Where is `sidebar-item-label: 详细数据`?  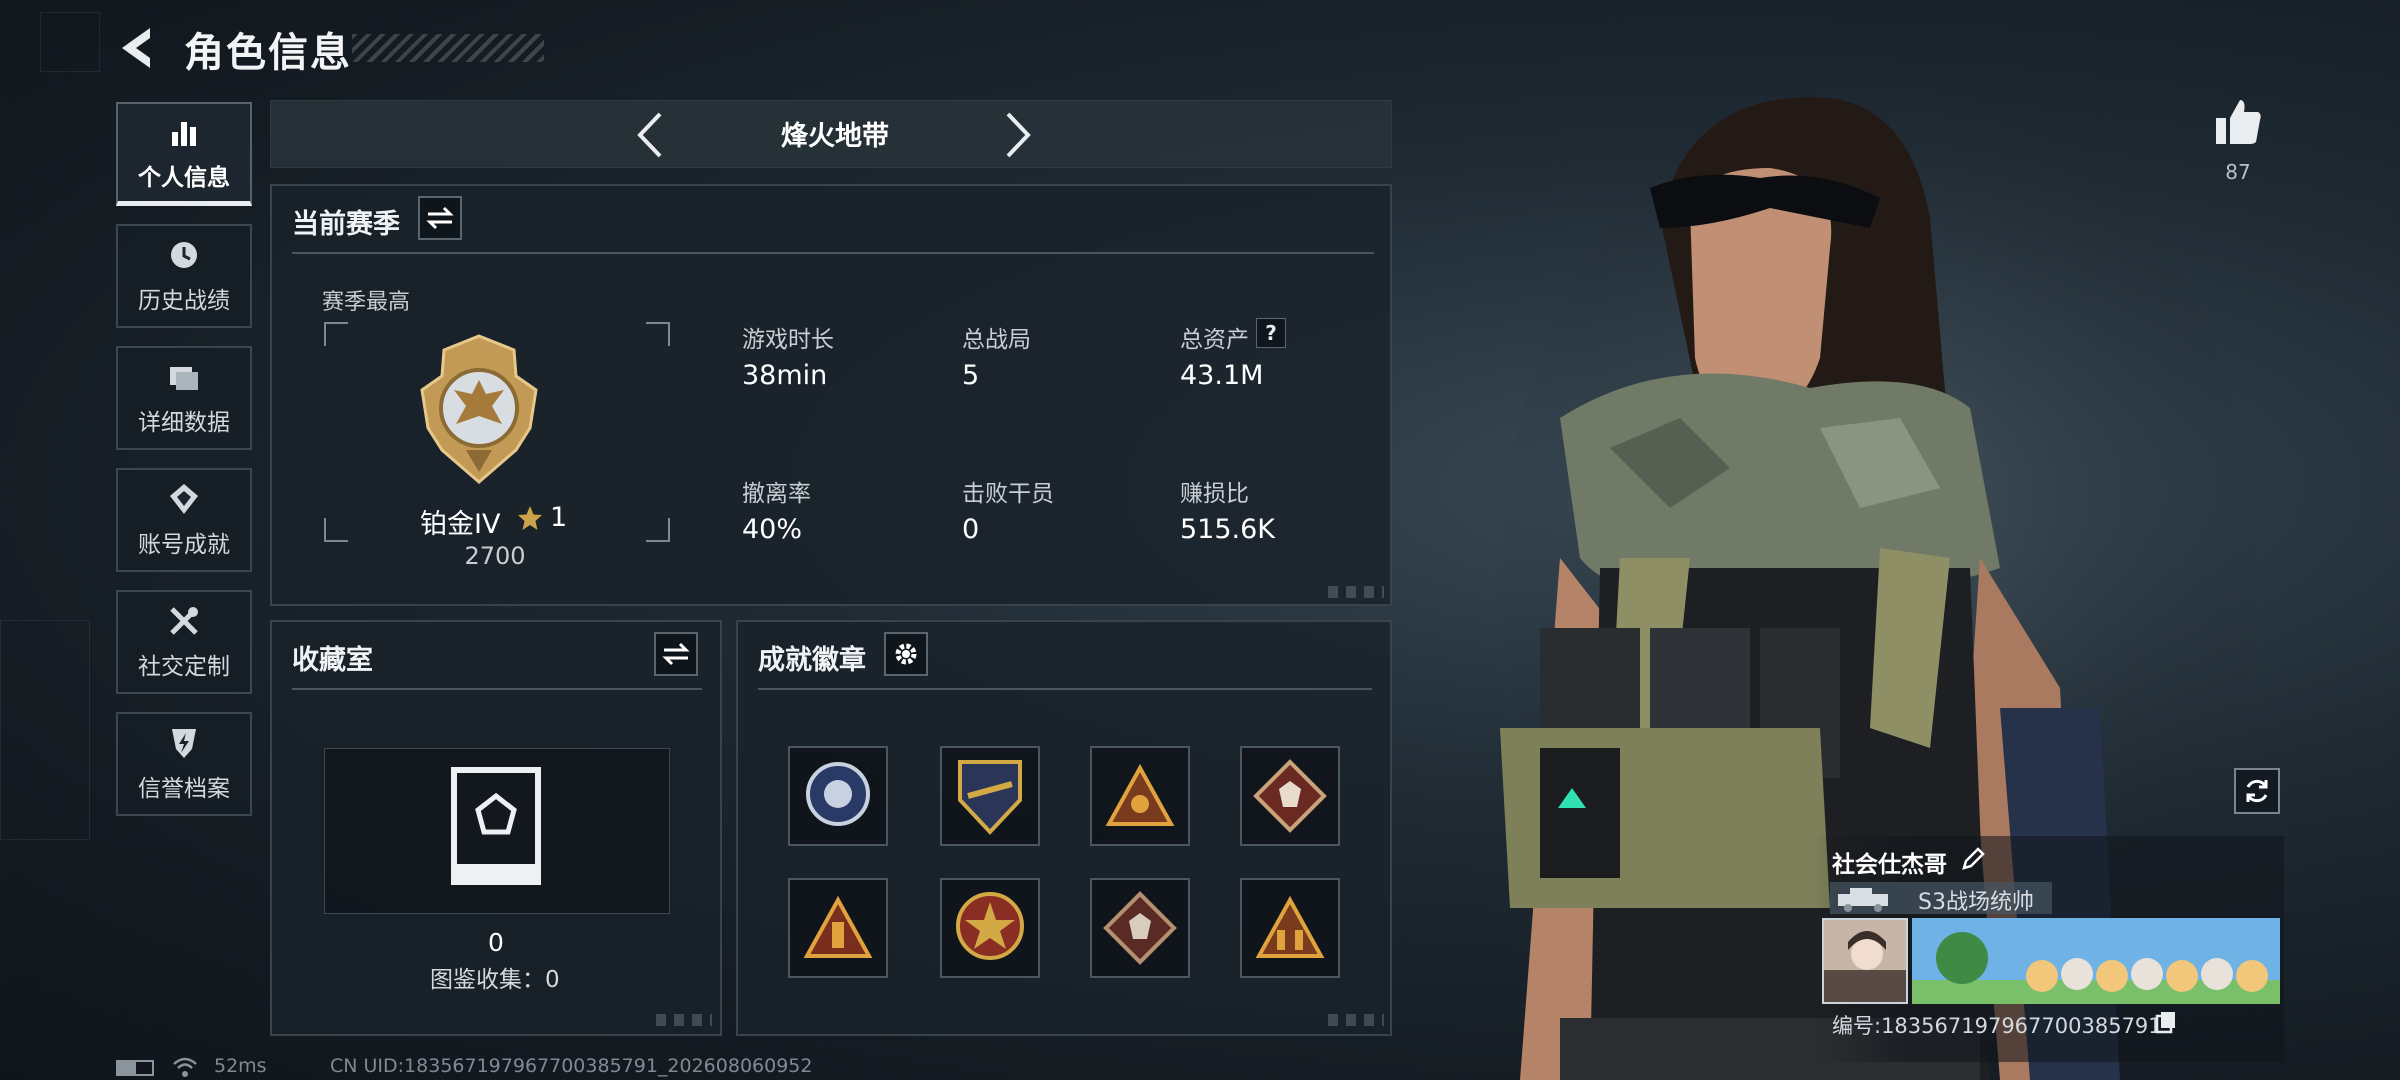 sidebar-item-label: 详细数据 is located at coordinates (184, 423).